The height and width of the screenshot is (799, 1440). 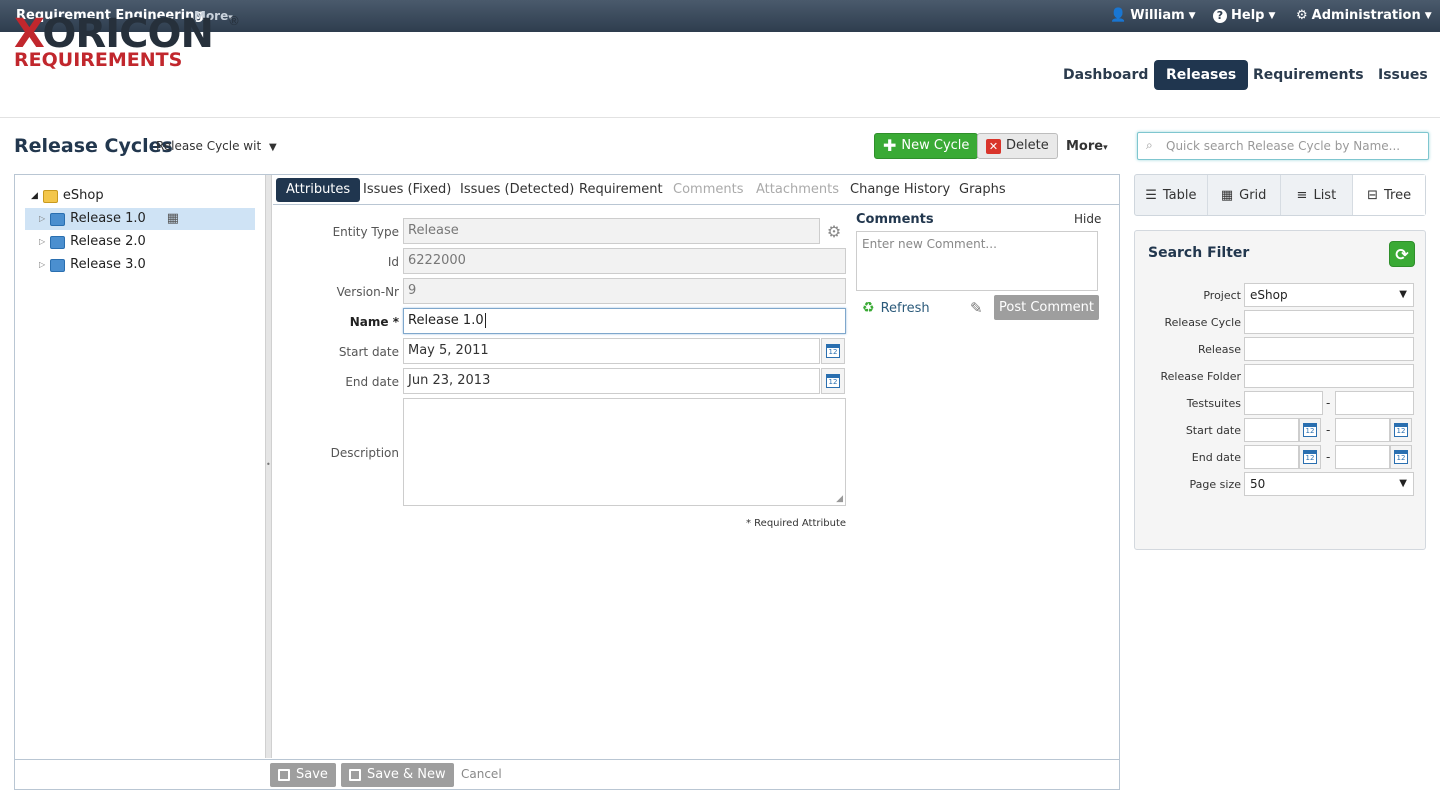 What do you see at coordinates (611, 381) in the screenshot?
I see `end-date-input: Jun 23, 2013` at bounding box center [611, 381].